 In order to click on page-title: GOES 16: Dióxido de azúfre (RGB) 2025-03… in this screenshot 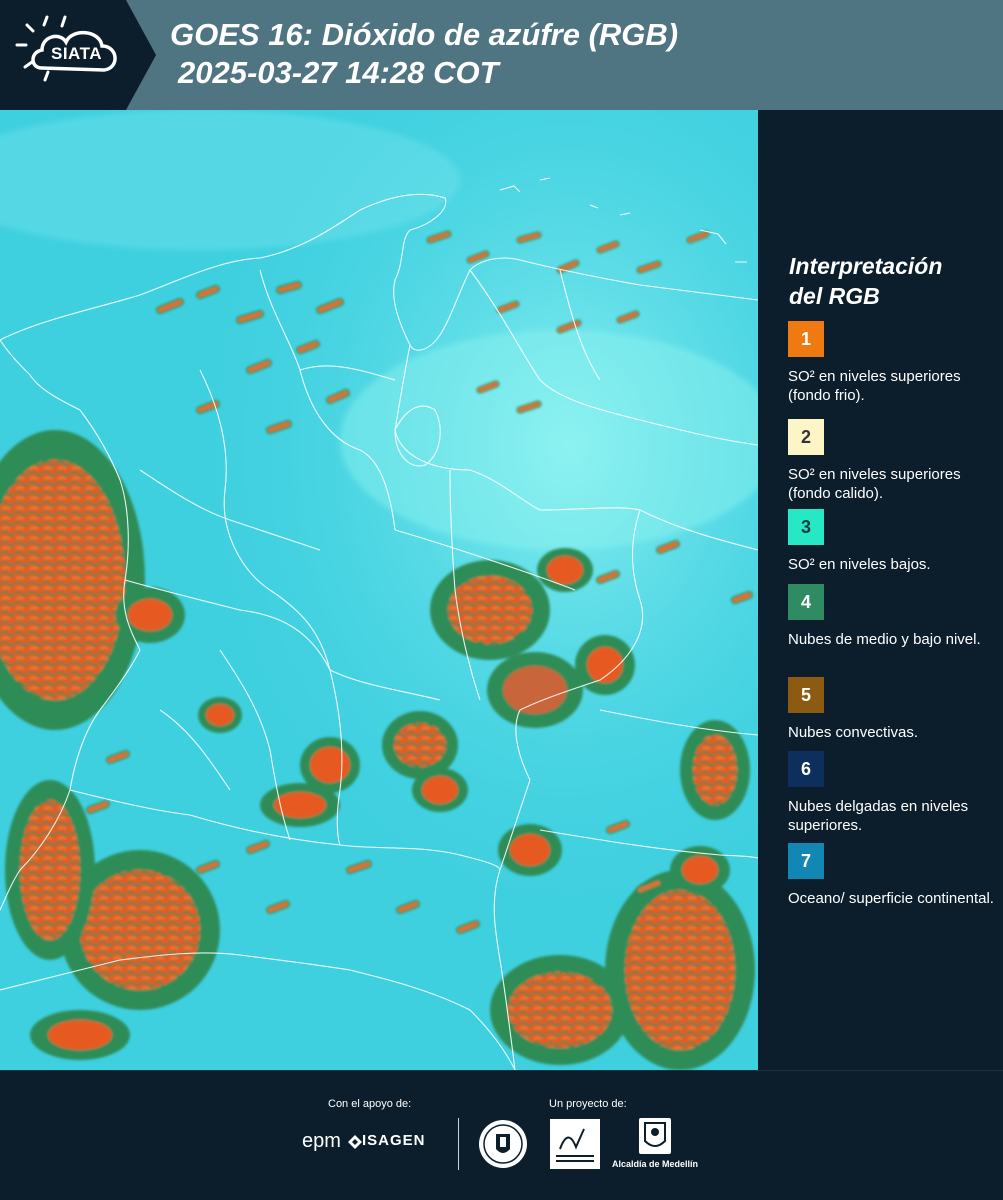, I will do `click(424, 54)`.